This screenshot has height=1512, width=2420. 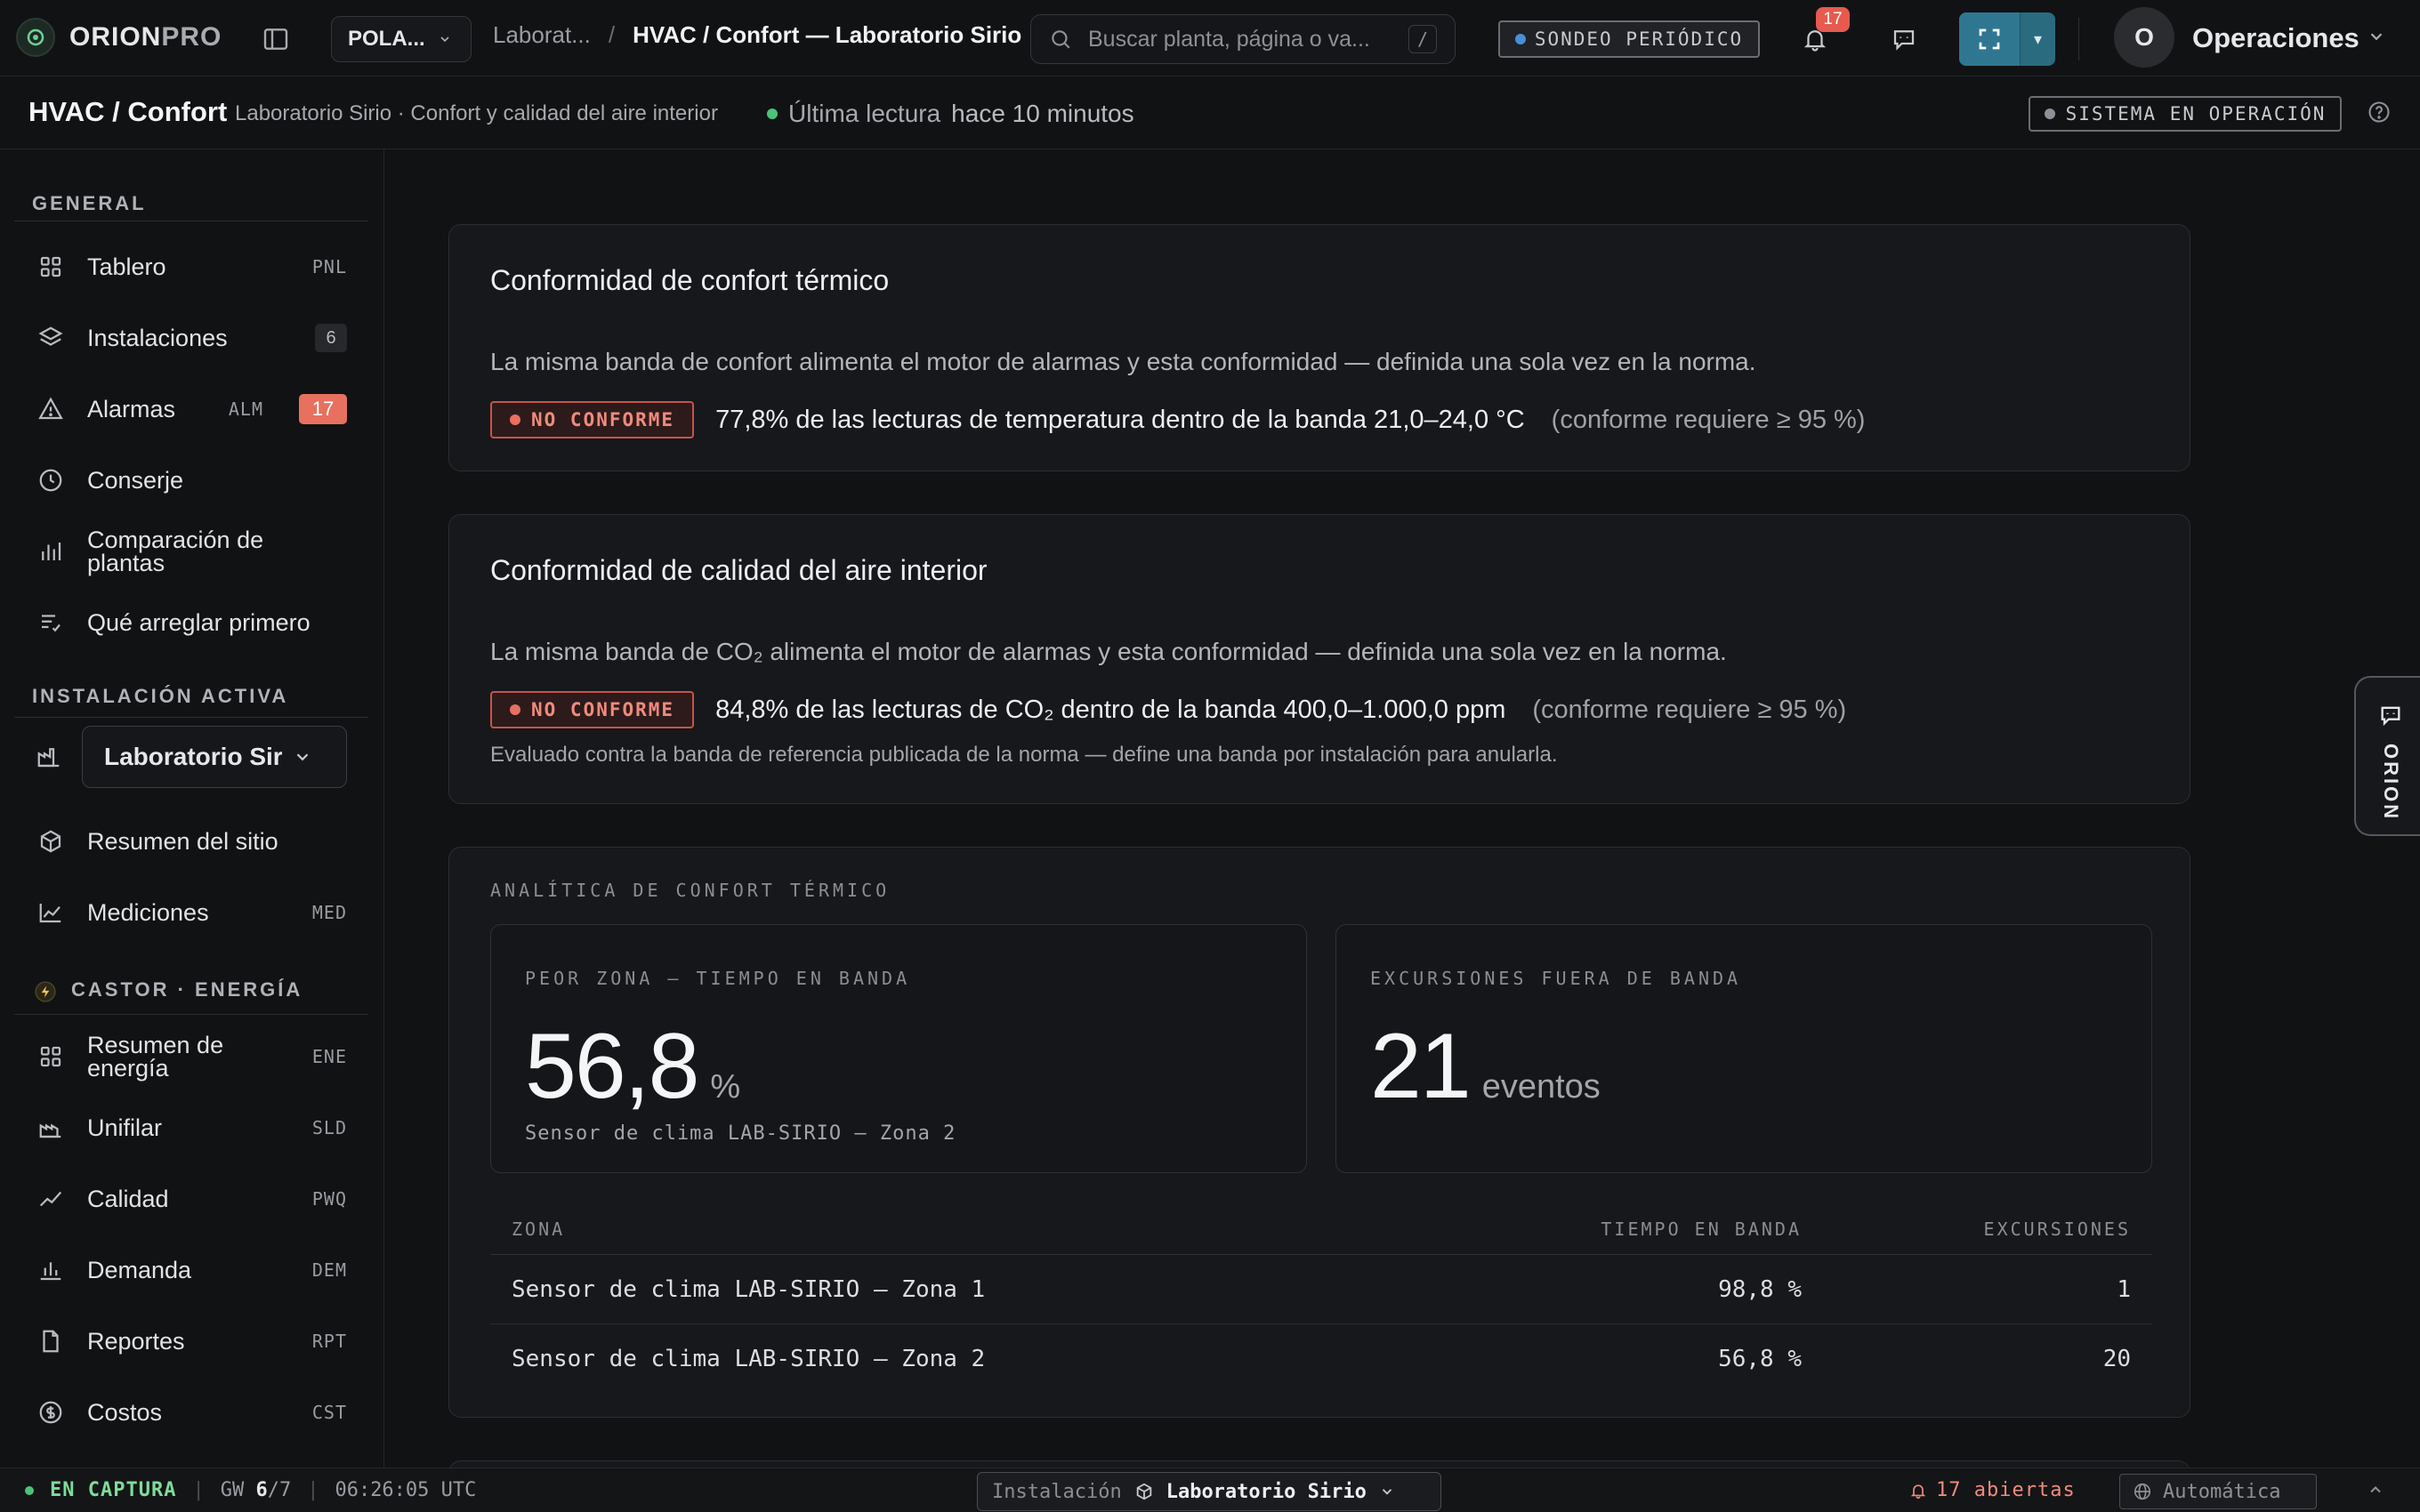 What do you see at coordinates (199, 623) in the screenshot?
I see `sidebar-item-label: Qué arreglar primero` at bounding box center [199, 623].